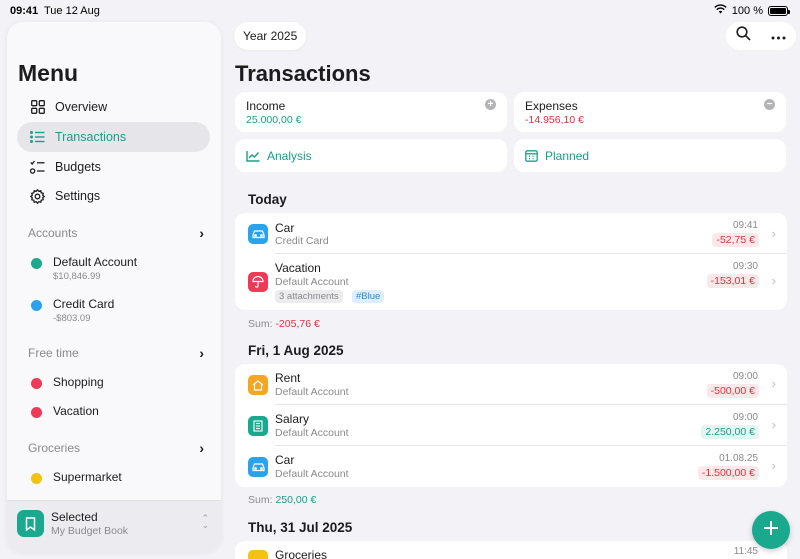  I want to click on table-row: Rent Default Account 09:00 -500,00 € ›, so click(511, 384).